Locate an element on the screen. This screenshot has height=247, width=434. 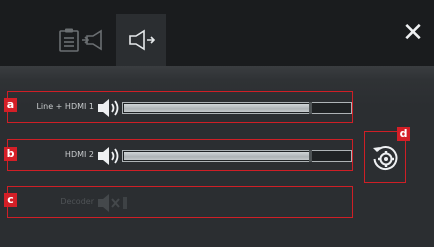
callout-c: c is located at coordinates (10, 200).